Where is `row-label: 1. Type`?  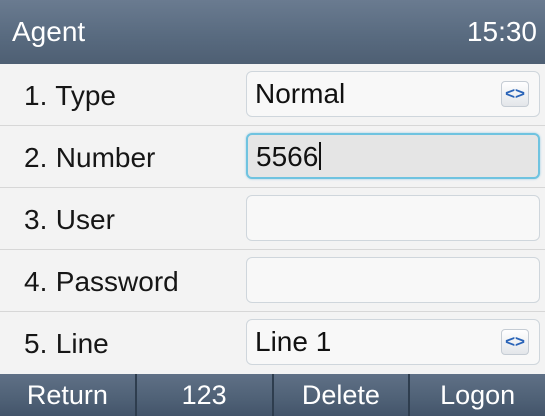 row-label: 1. Type is located at coordinates (70, 96).